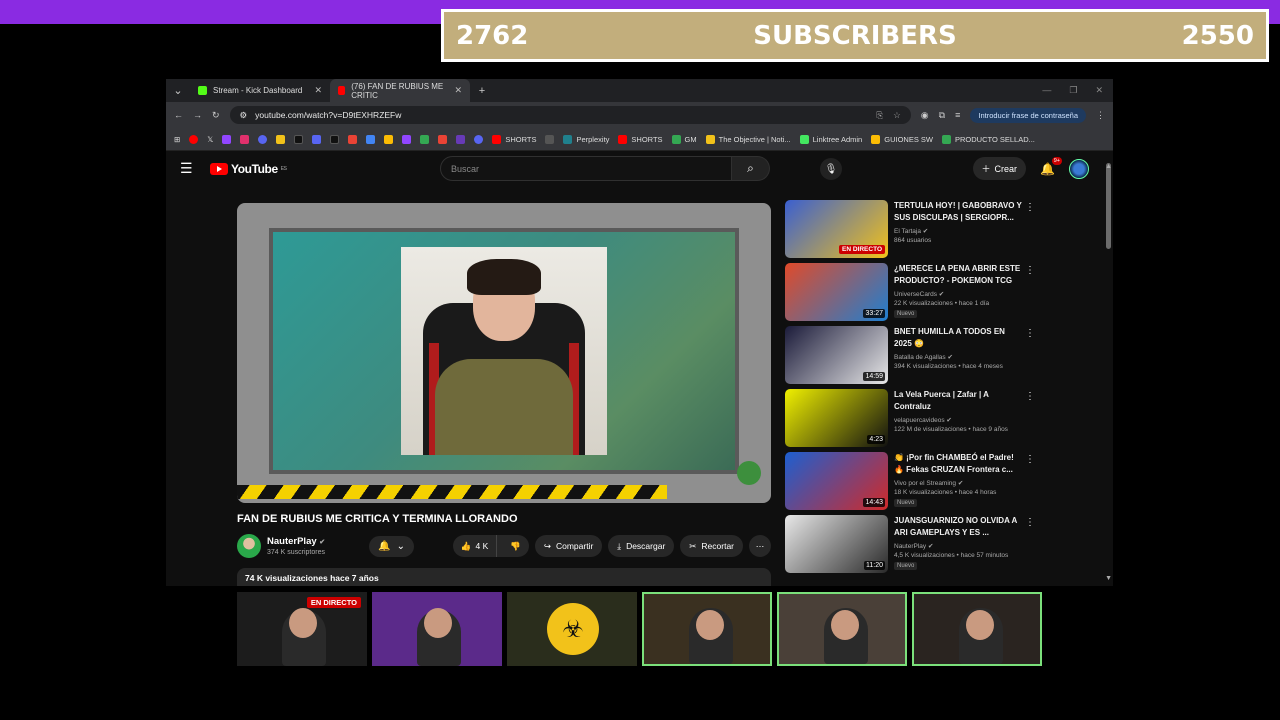  Describe the element at coordinates (1051, 166) in the screenshot. I see `notifications-bell-icon: 🔔 9+` at that location.